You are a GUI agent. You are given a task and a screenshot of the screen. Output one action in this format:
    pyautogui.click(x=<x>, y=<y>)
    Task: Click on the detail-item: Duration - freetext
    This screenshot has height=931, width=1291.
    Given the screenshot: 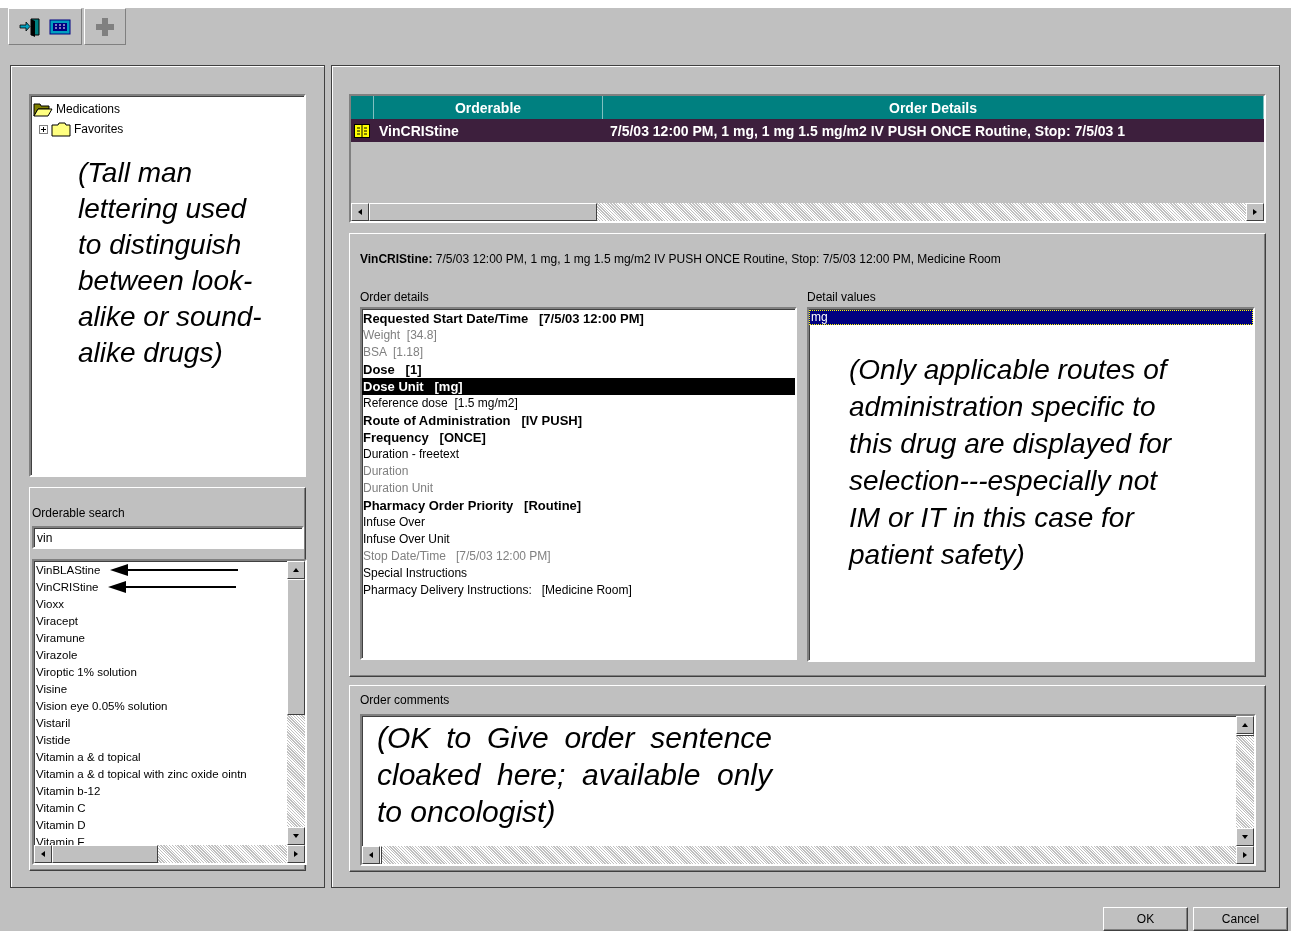 What is the action you would take?
    pyautogui.click(x=578, y=454)
    